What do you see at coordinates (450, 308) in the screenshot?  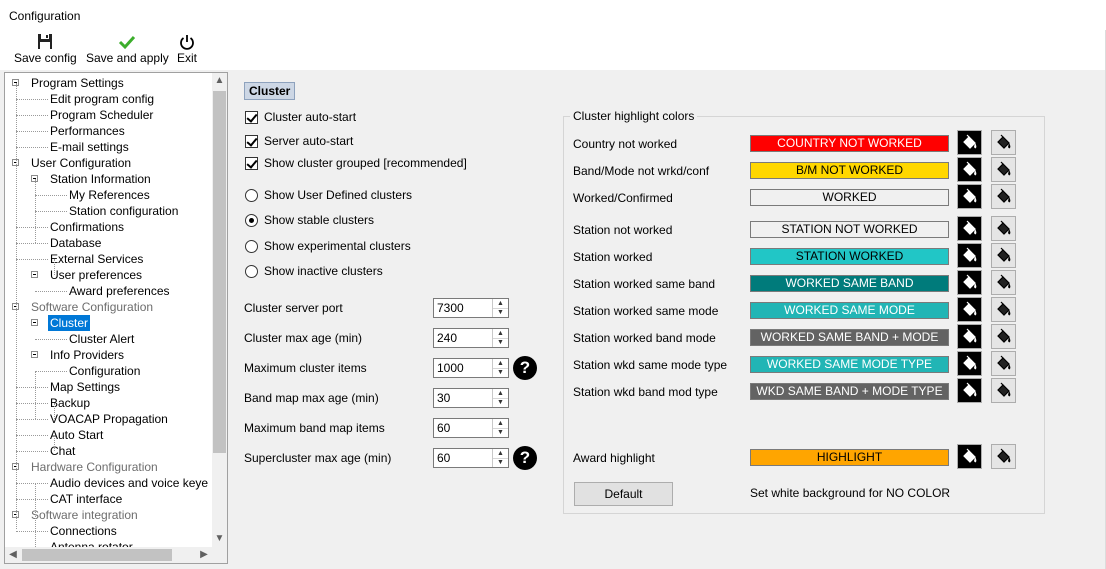 I see `spinner-value: 7300` at bounding box center [450, 308].